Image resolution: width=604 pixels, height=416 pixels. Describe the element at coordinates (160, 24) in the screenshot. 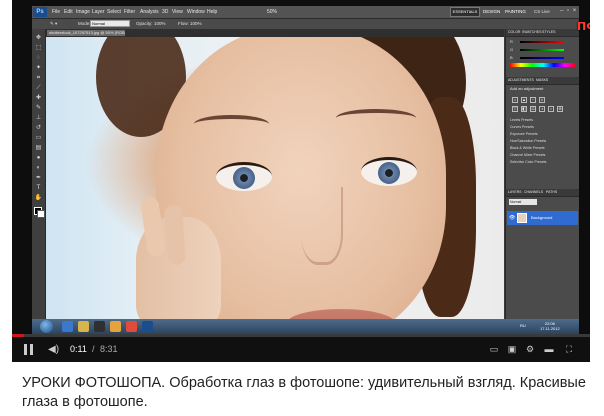

I see `opacity-value: 100%` at that location.